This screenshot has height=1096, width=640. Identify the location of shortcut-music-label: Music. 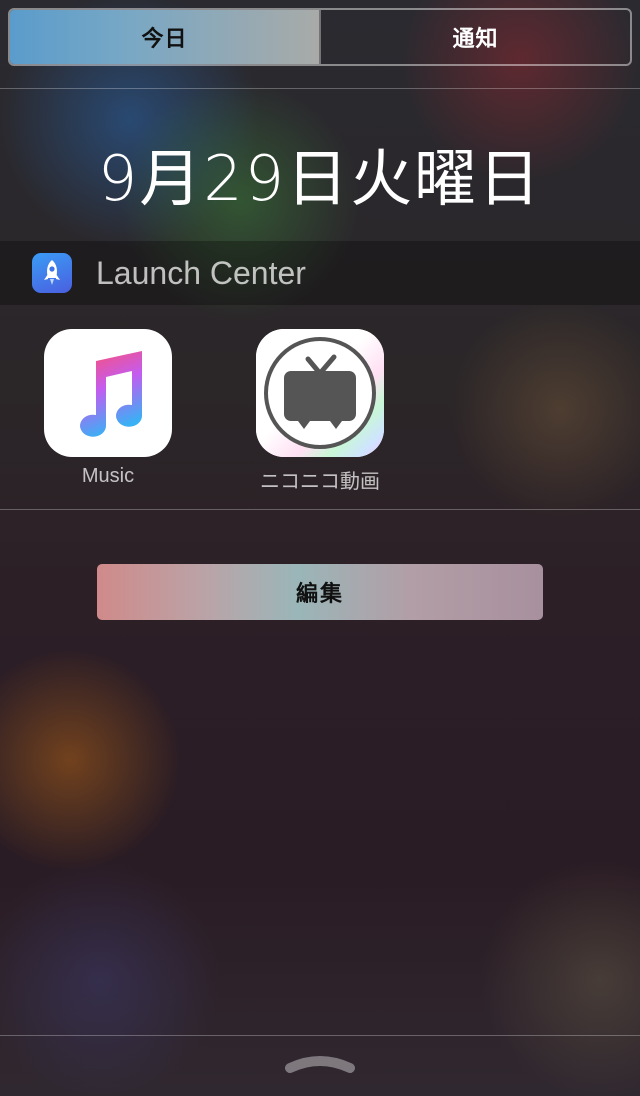
(108, 476).